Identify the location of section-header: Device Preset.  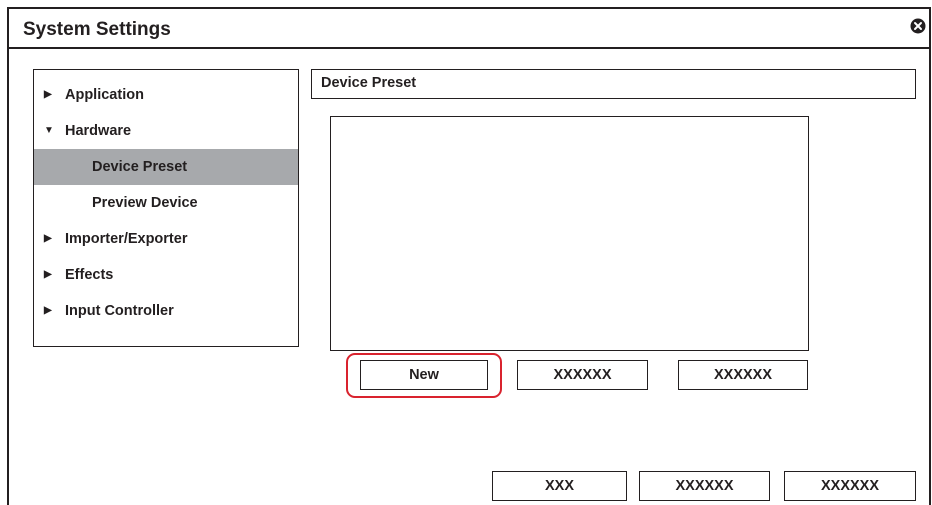
(613, 84).